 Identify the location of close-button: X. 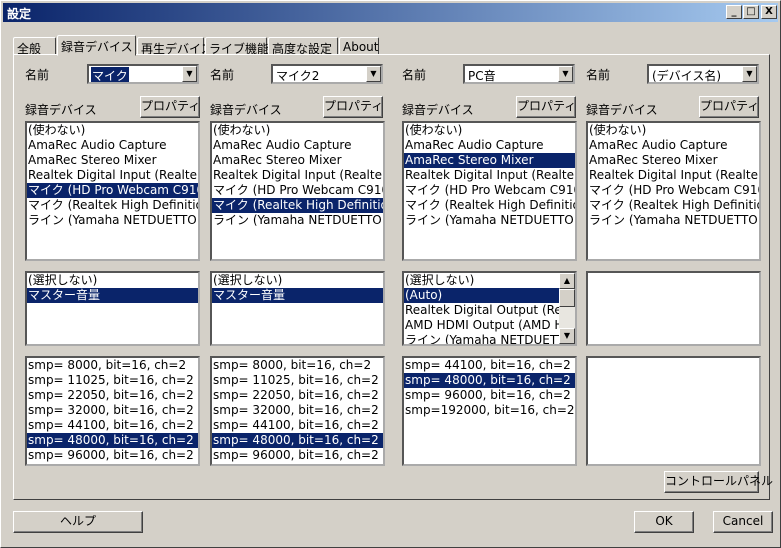
(769, 12).